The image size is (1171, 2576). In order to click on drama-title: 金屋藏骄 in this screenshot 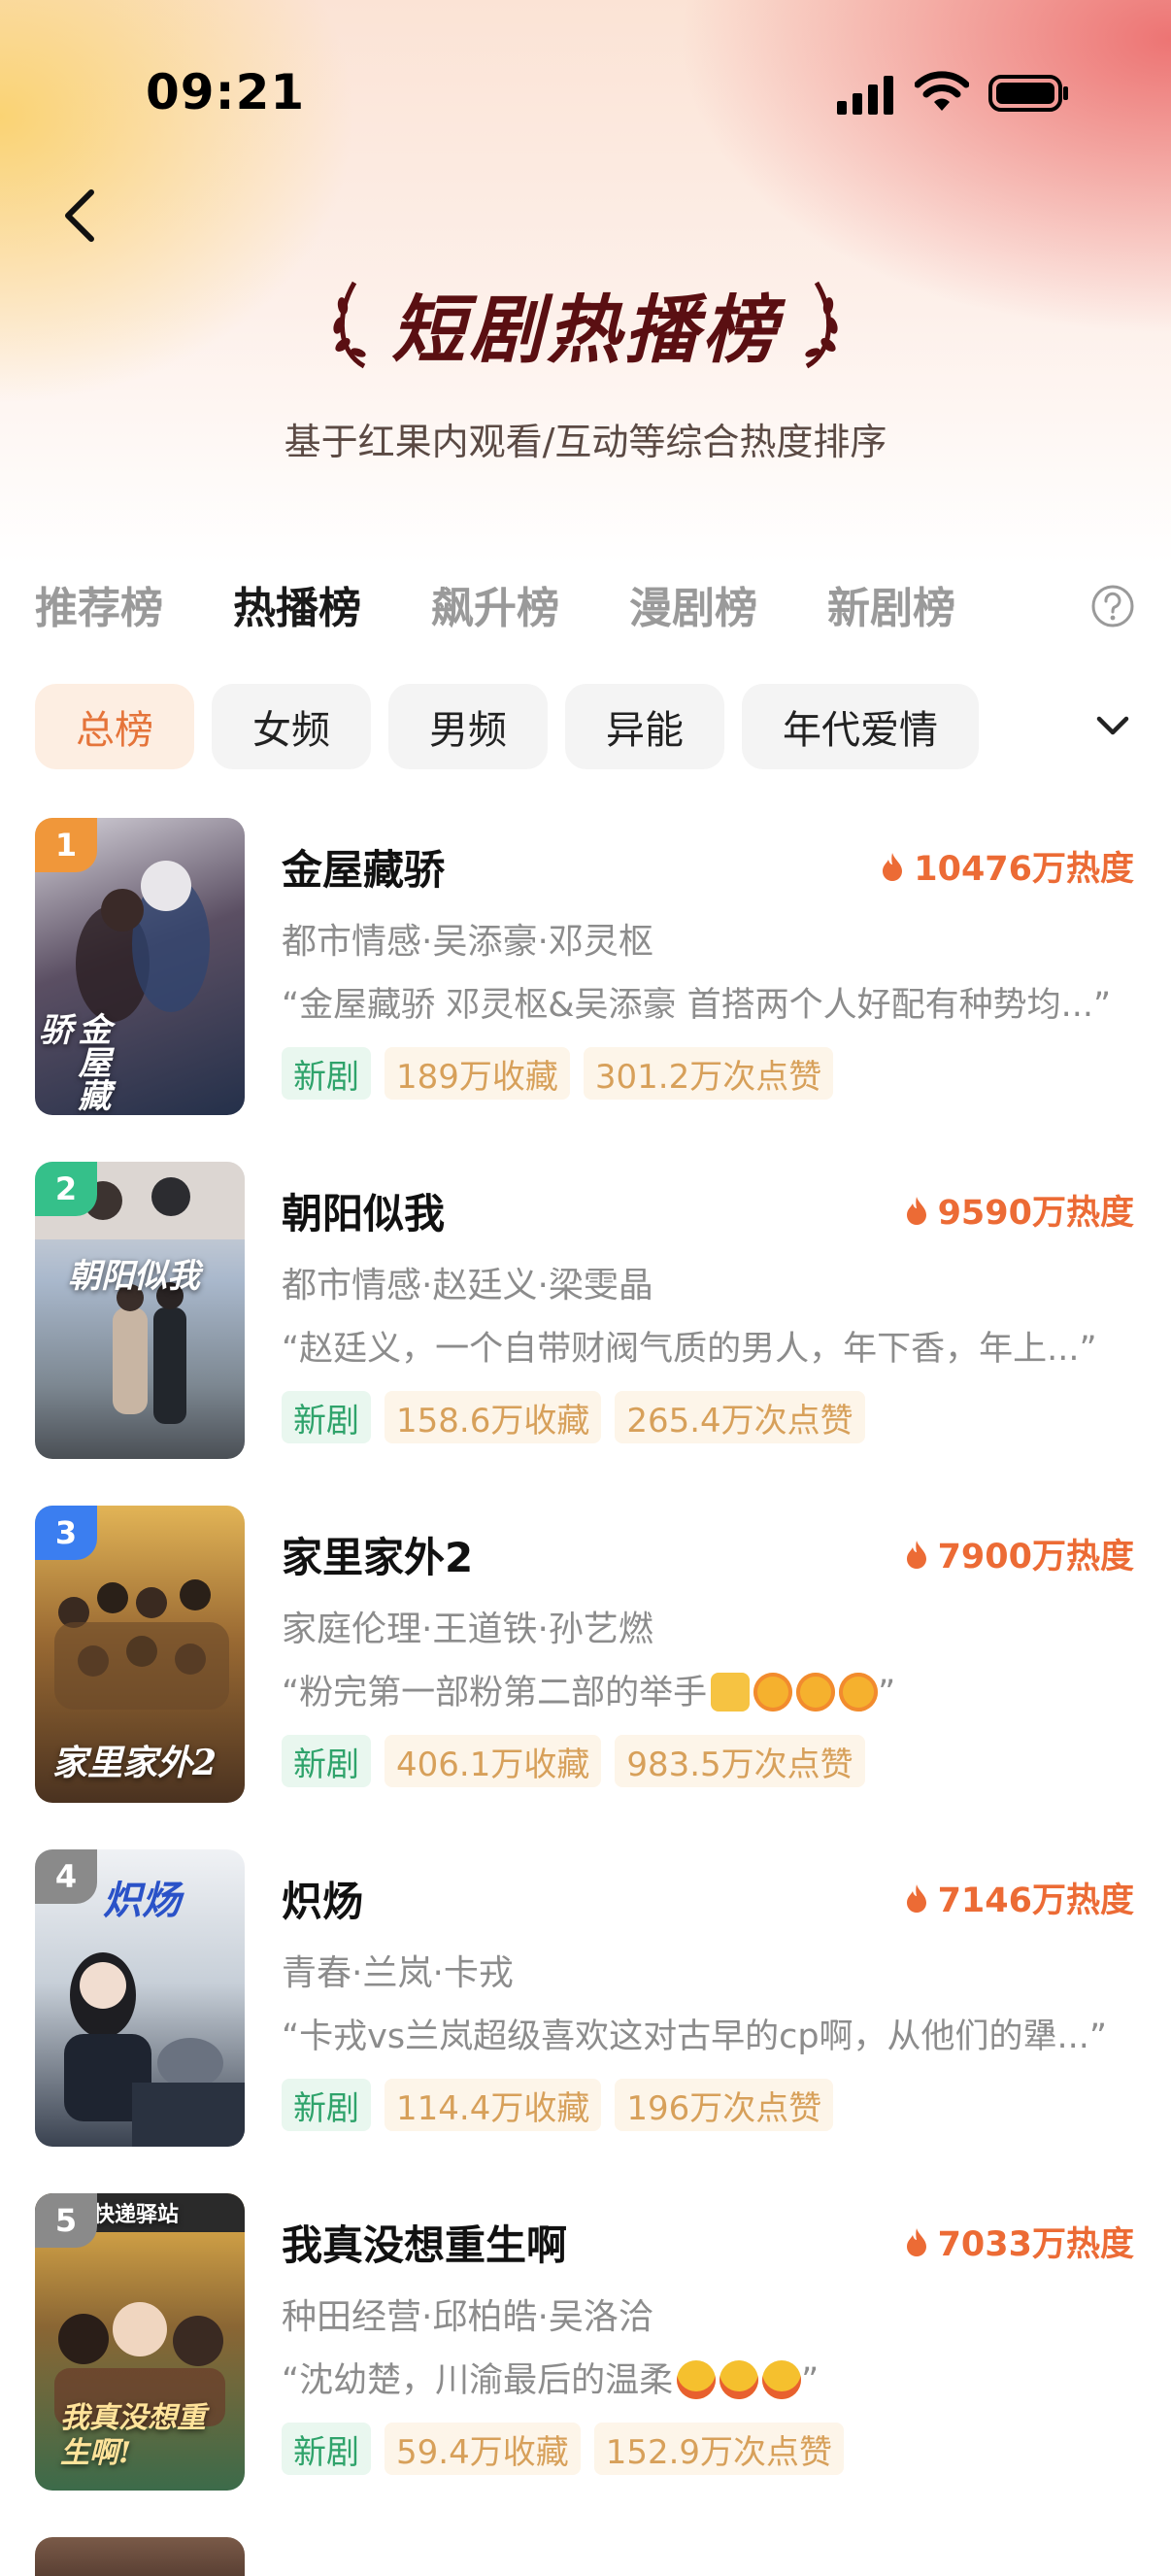, I will do `click(364, 870)`.